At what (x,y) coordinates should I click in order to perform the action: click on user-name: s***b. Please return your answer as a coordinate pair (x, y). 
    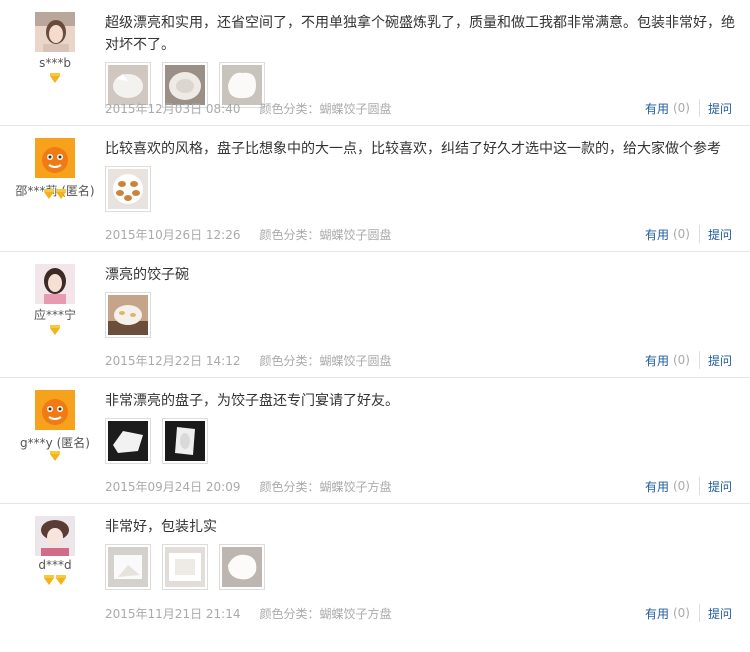
    Looking at the image, I should click on (55, 63).